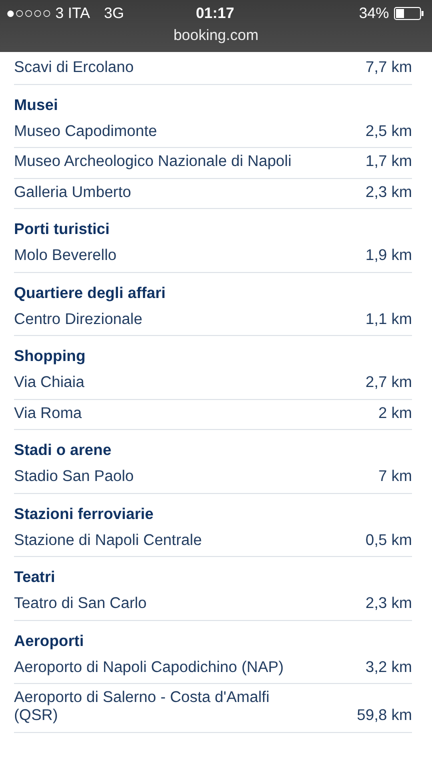 This screenshot has width=432, height=768. What do you see at coordinates (388, 541) in the screenshot?
I see `place-distance: 0,5 km` at bounding box center [388, 541].